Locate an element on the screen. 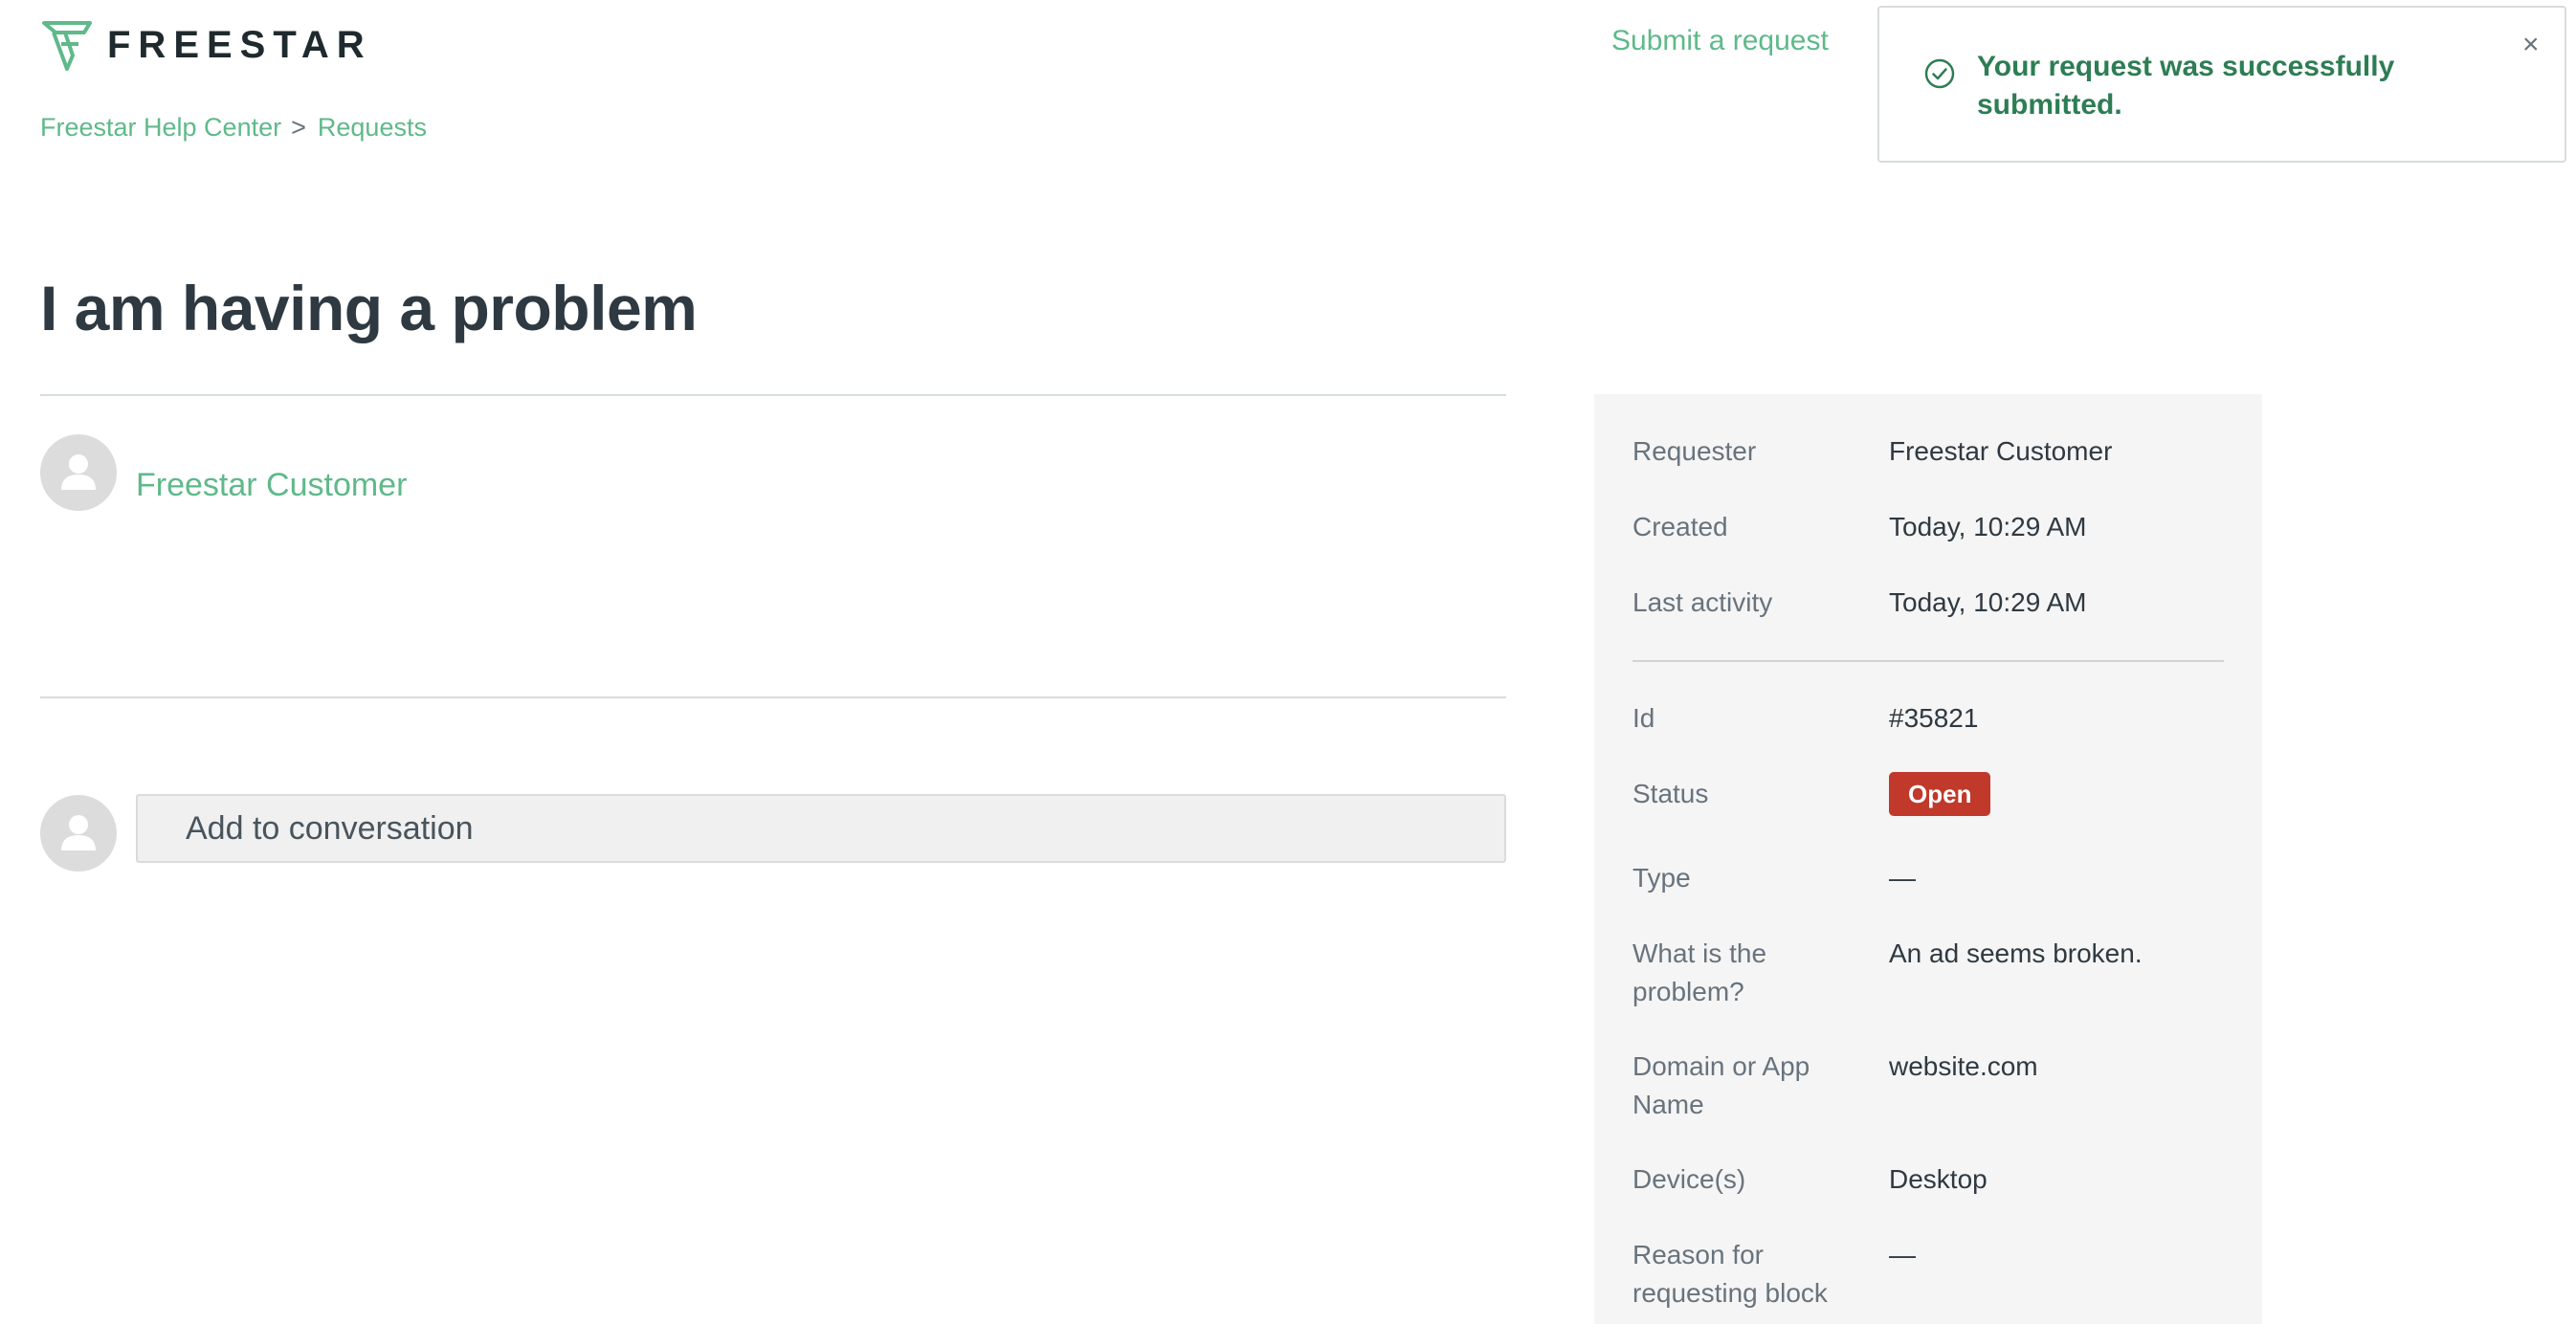 The height and width of the screenshot is (1324, 2576). detail-label: Id is located at coordinates (1643, 718).